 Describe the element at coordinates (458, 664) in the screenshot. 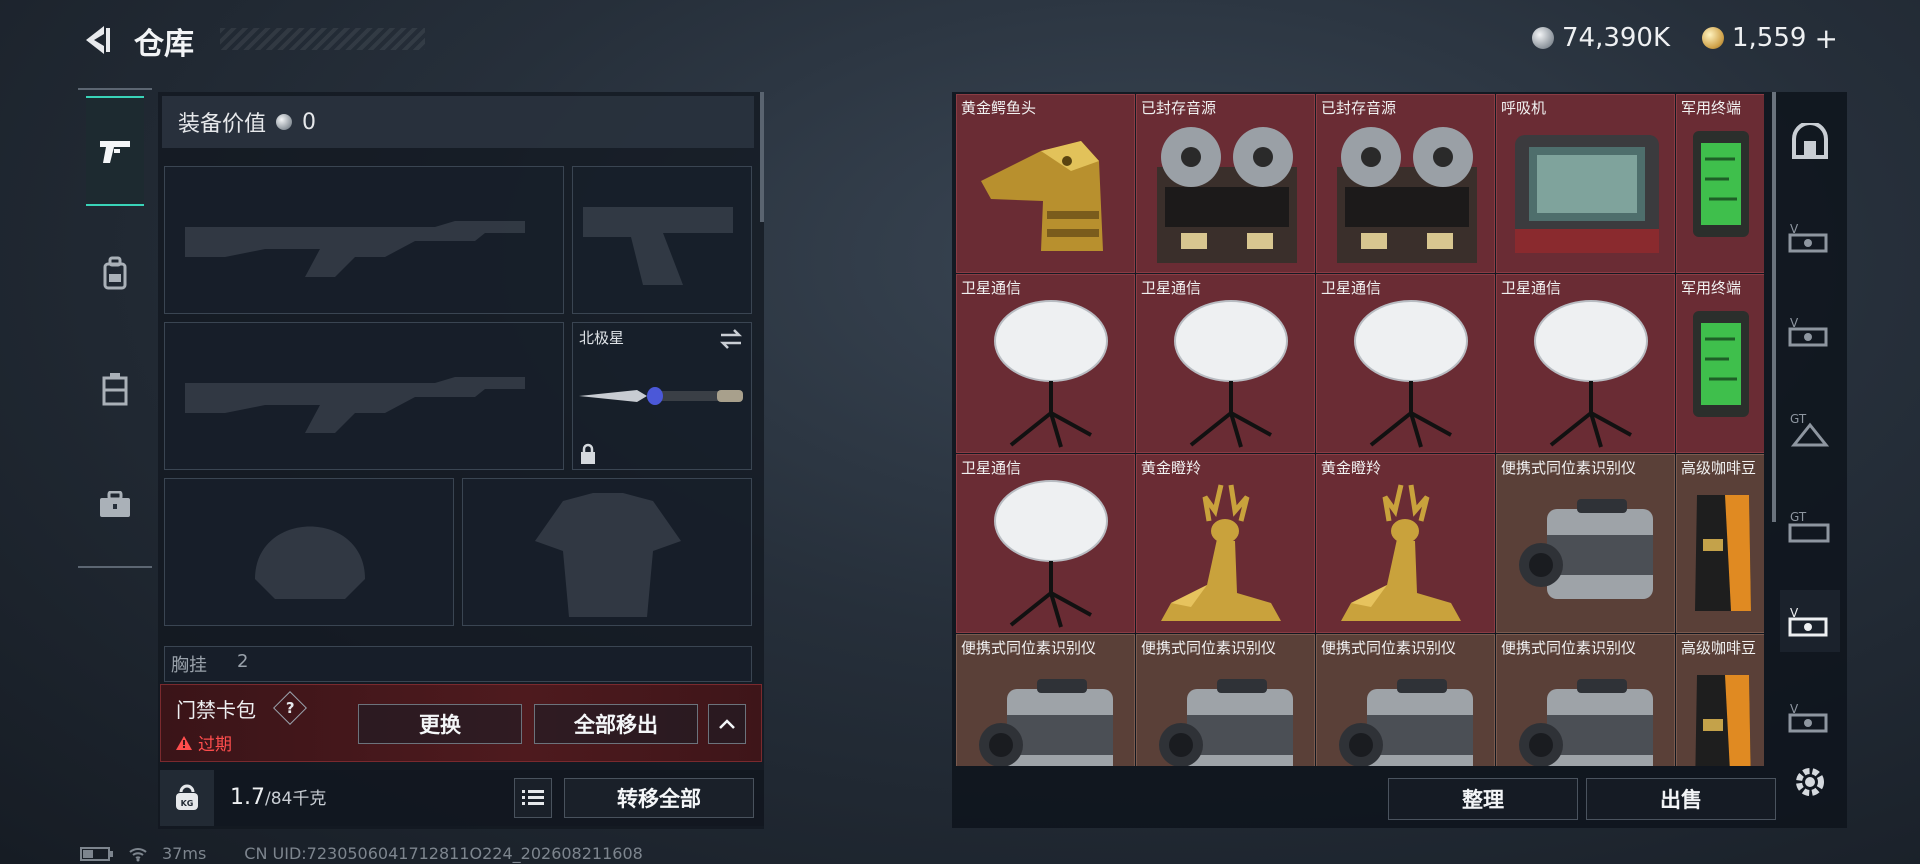

I see `chest-rig-slot: 胸挂 2` at that location.